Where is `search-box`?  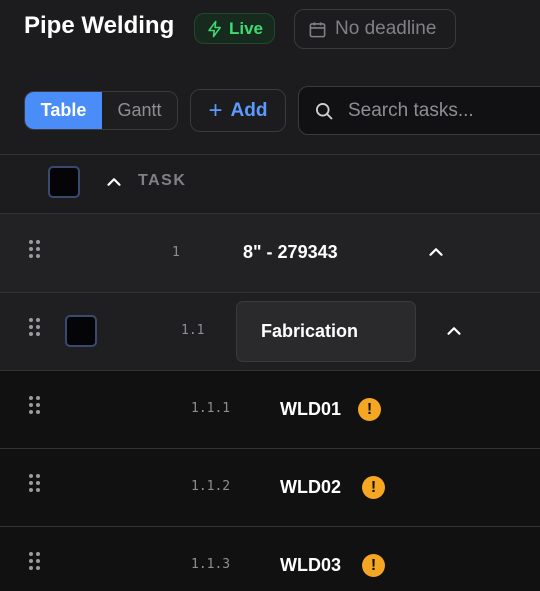
search-box is located at coordinates (419, 110).